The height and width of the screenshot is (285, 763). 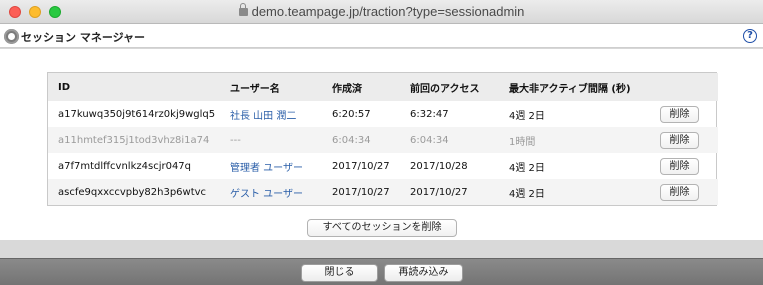 What do you see at coordinates (351, 114) in the screenshot?
I see `created-cell: 6:20:57` at bounding box center [351, 114].